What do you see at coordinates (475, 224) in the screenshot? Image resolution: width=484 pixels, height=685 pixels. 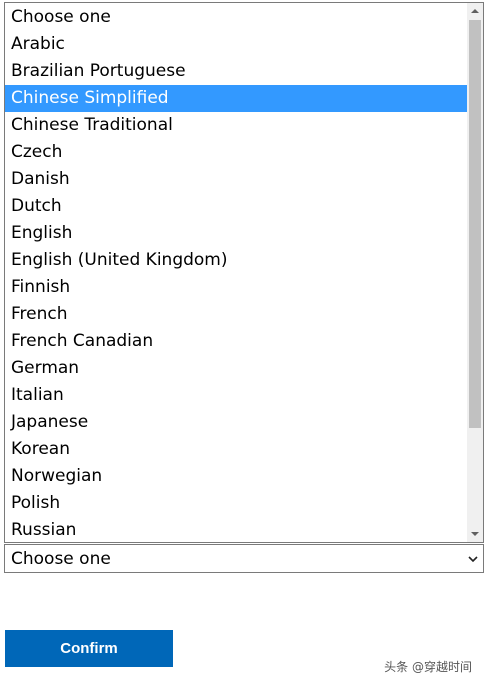 I see `scrollbar-thumb` at bounding box center [475, 224].